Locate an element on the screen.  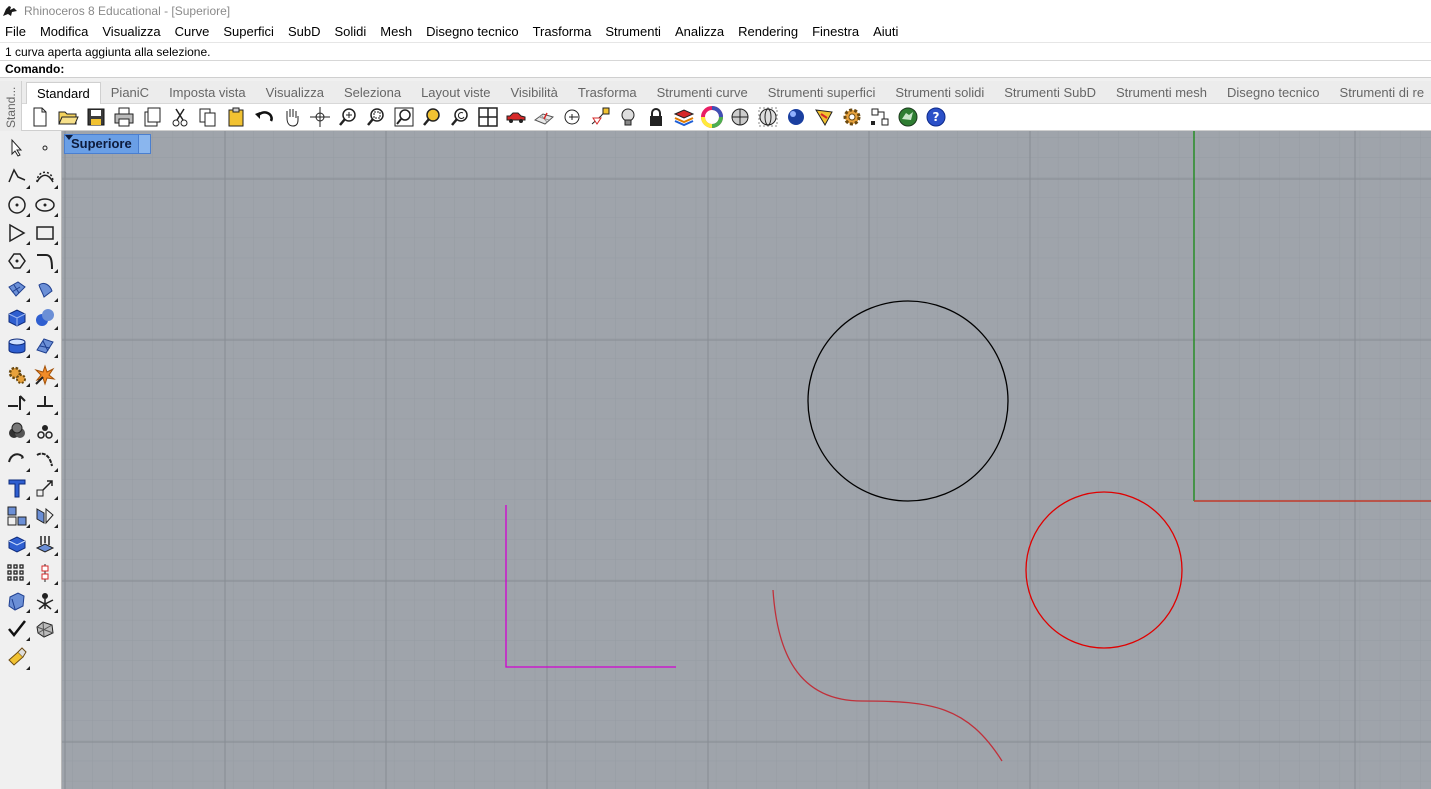
wireframe-sphere-button is located at coordinates (768, 117).